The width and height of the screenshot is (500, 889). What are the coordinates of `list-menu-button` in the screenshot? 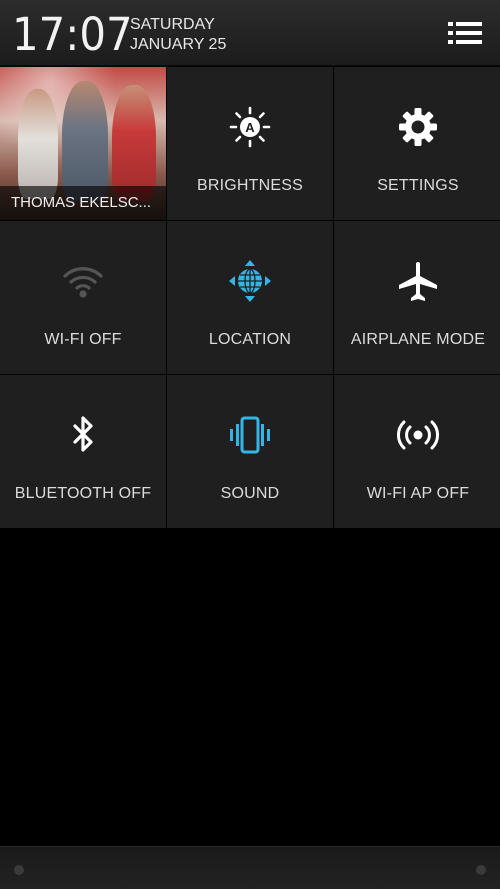 It's located at (465, 33).